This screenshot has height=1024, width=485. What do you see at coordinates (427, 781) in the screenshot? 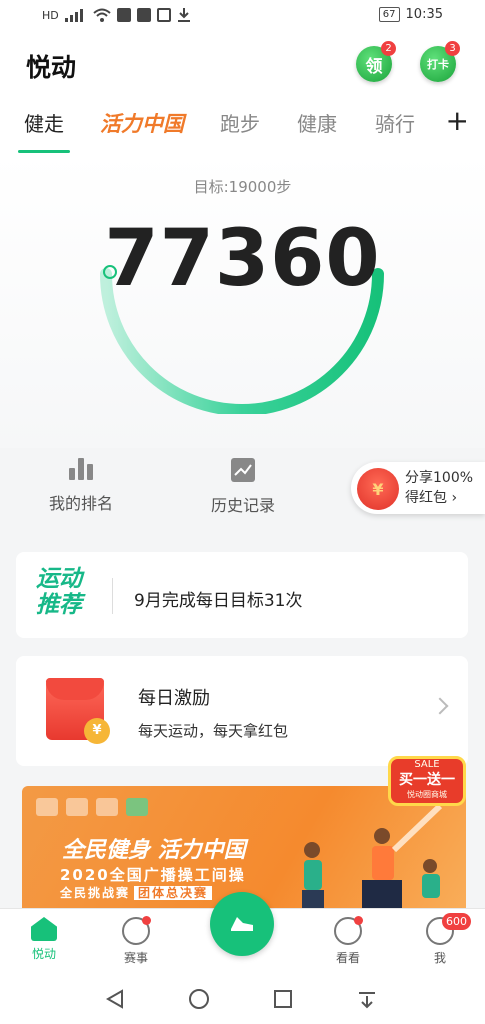
I see `sale-badge: SALE 买一送一 悦动圈商城` at bounding box center [427, 781].